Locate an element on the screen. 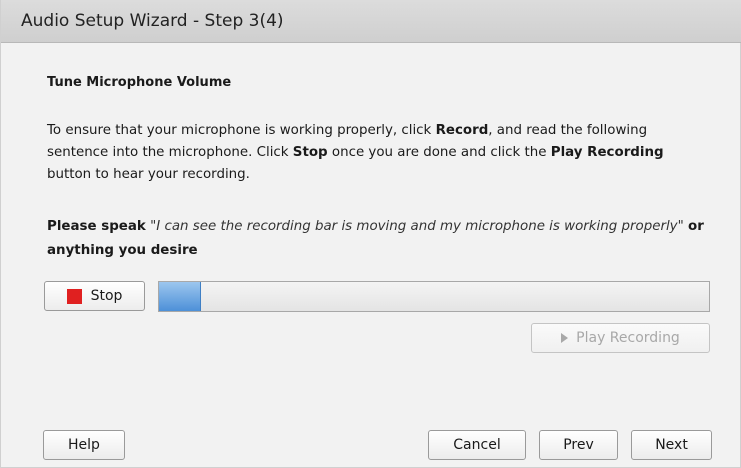 This screenshot has width=741, height=468. play-recording-button: Play Recording is located at coordinates (620, 338).